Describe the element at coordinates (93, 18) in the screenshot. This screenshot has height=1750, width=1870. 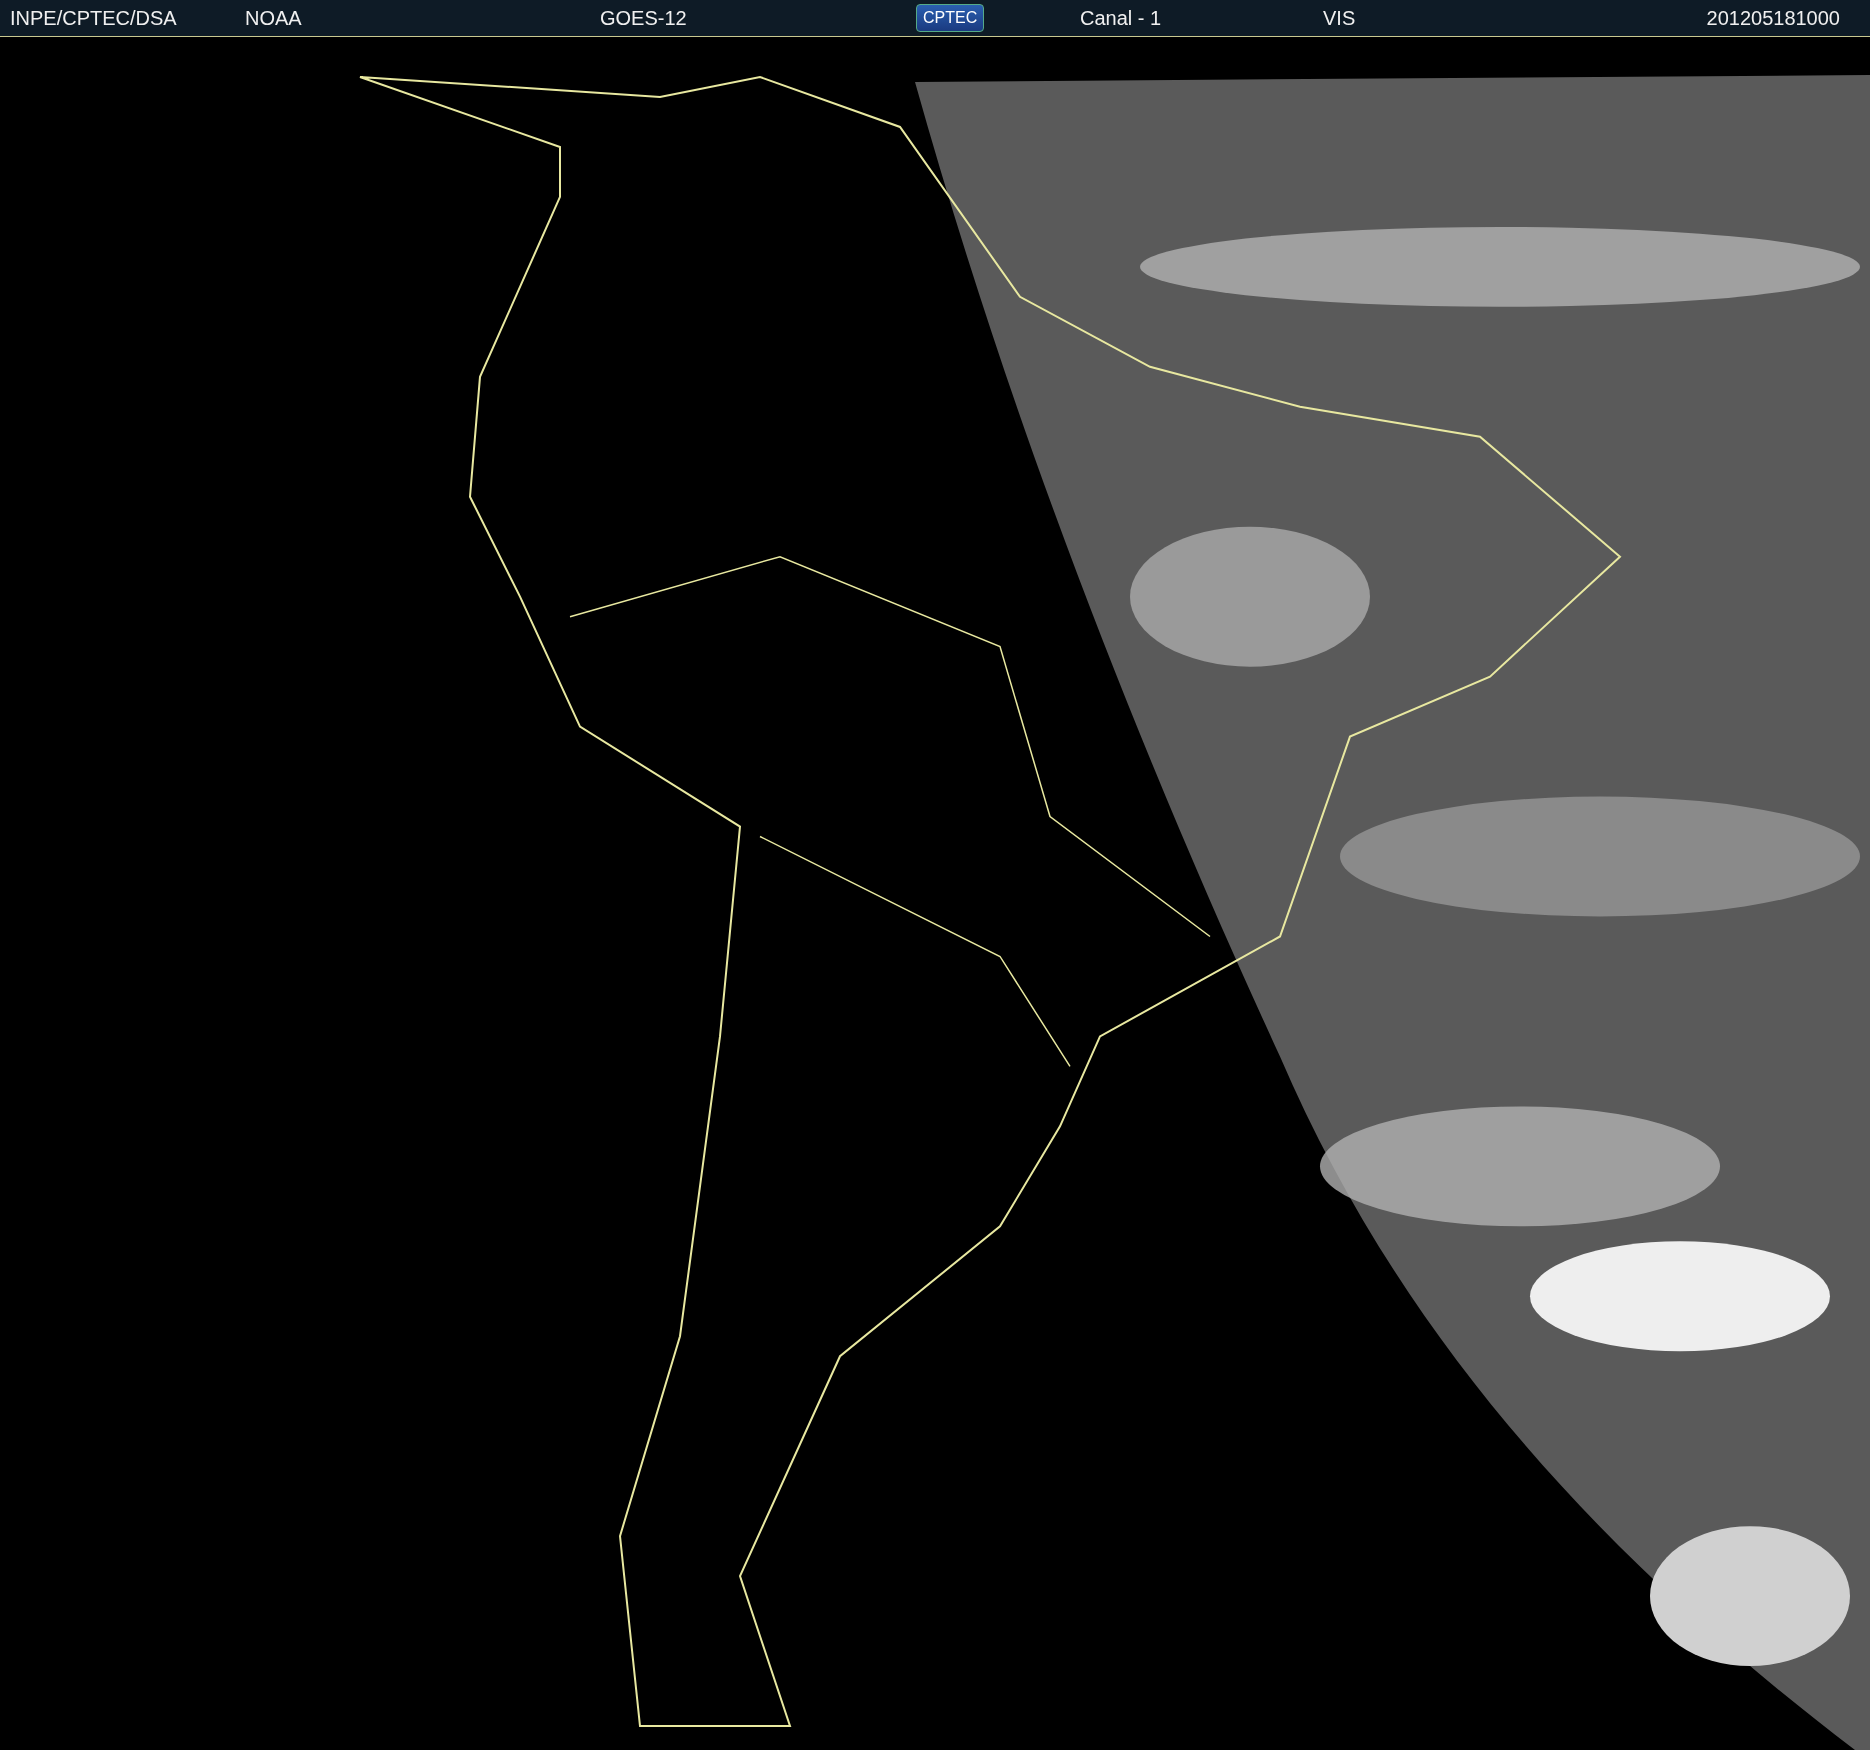
I see `header-label: INPE/CPTEC/DSA` at that location.